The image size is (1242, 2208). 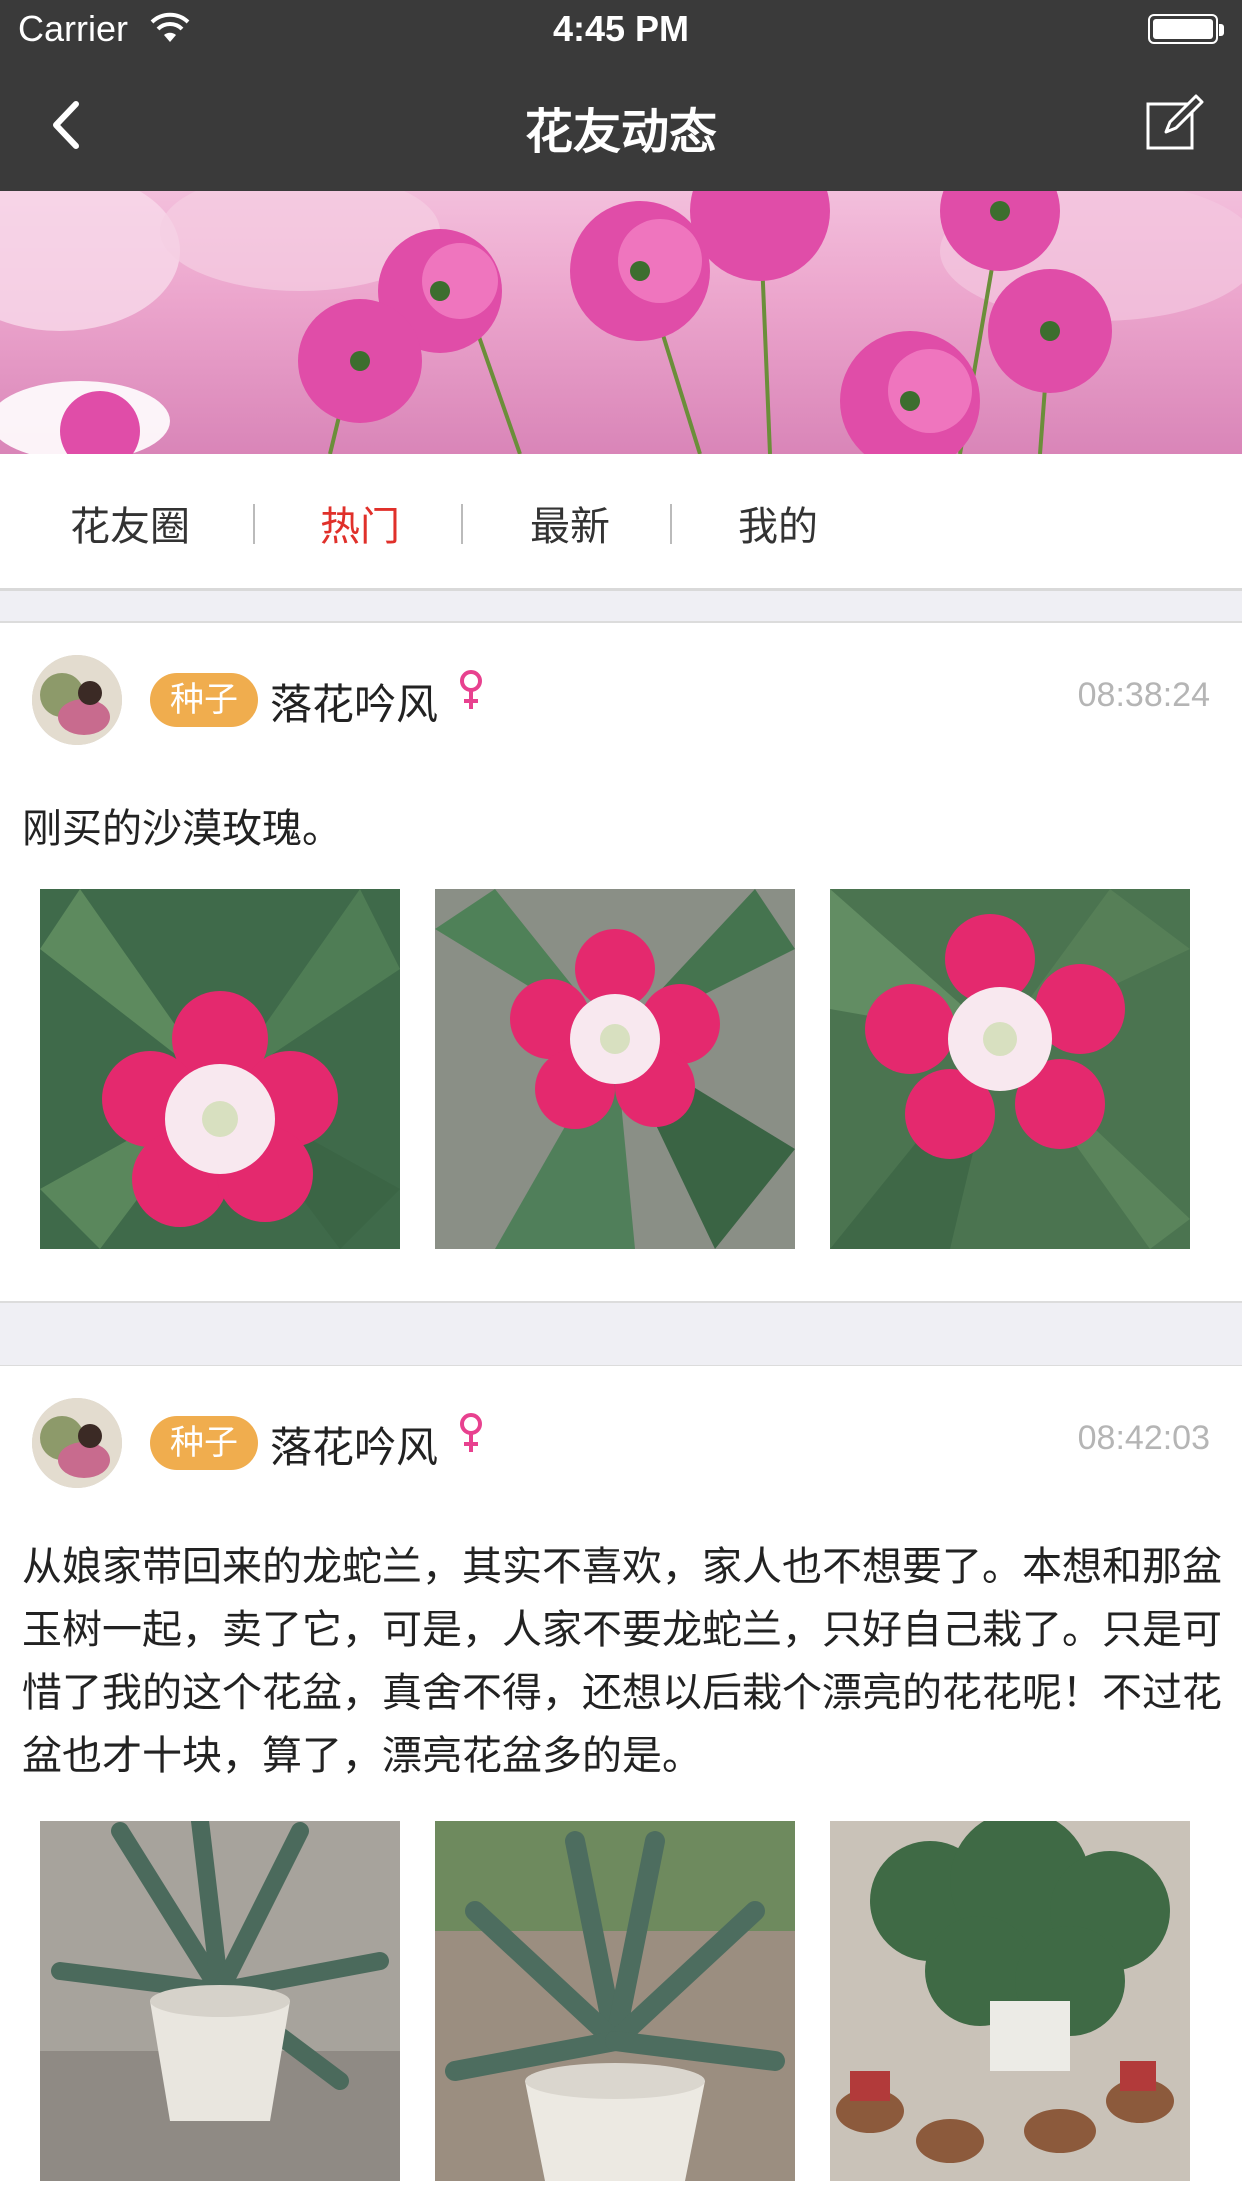 I want to click on segment-tabs: 花友圈 热门 最新 我的, so click(x=621, y=522).